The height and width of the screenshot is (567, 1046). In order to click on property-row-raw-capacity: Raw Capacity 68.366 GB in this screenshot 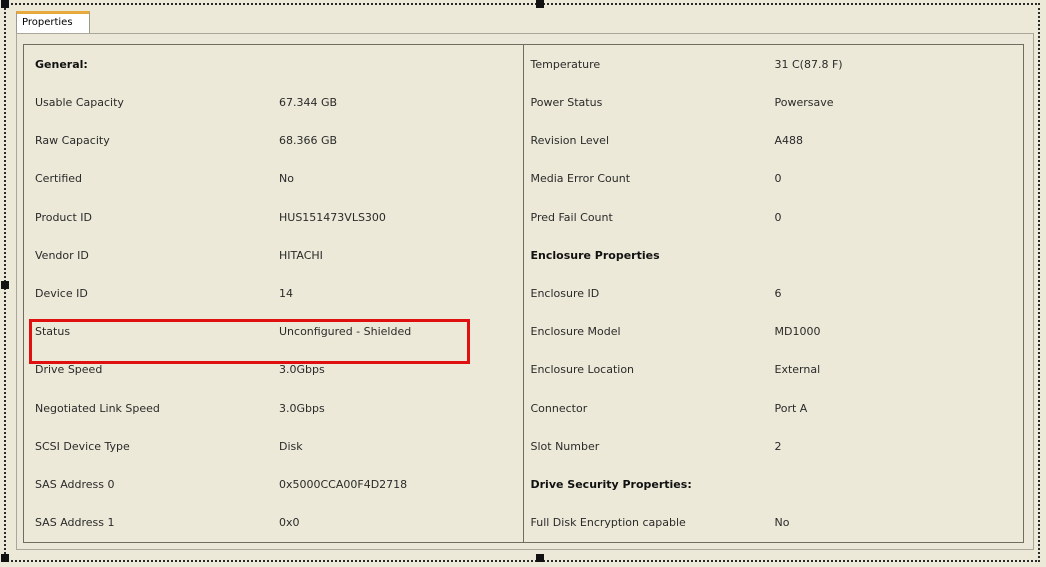, I will do `click(273, 140)`.